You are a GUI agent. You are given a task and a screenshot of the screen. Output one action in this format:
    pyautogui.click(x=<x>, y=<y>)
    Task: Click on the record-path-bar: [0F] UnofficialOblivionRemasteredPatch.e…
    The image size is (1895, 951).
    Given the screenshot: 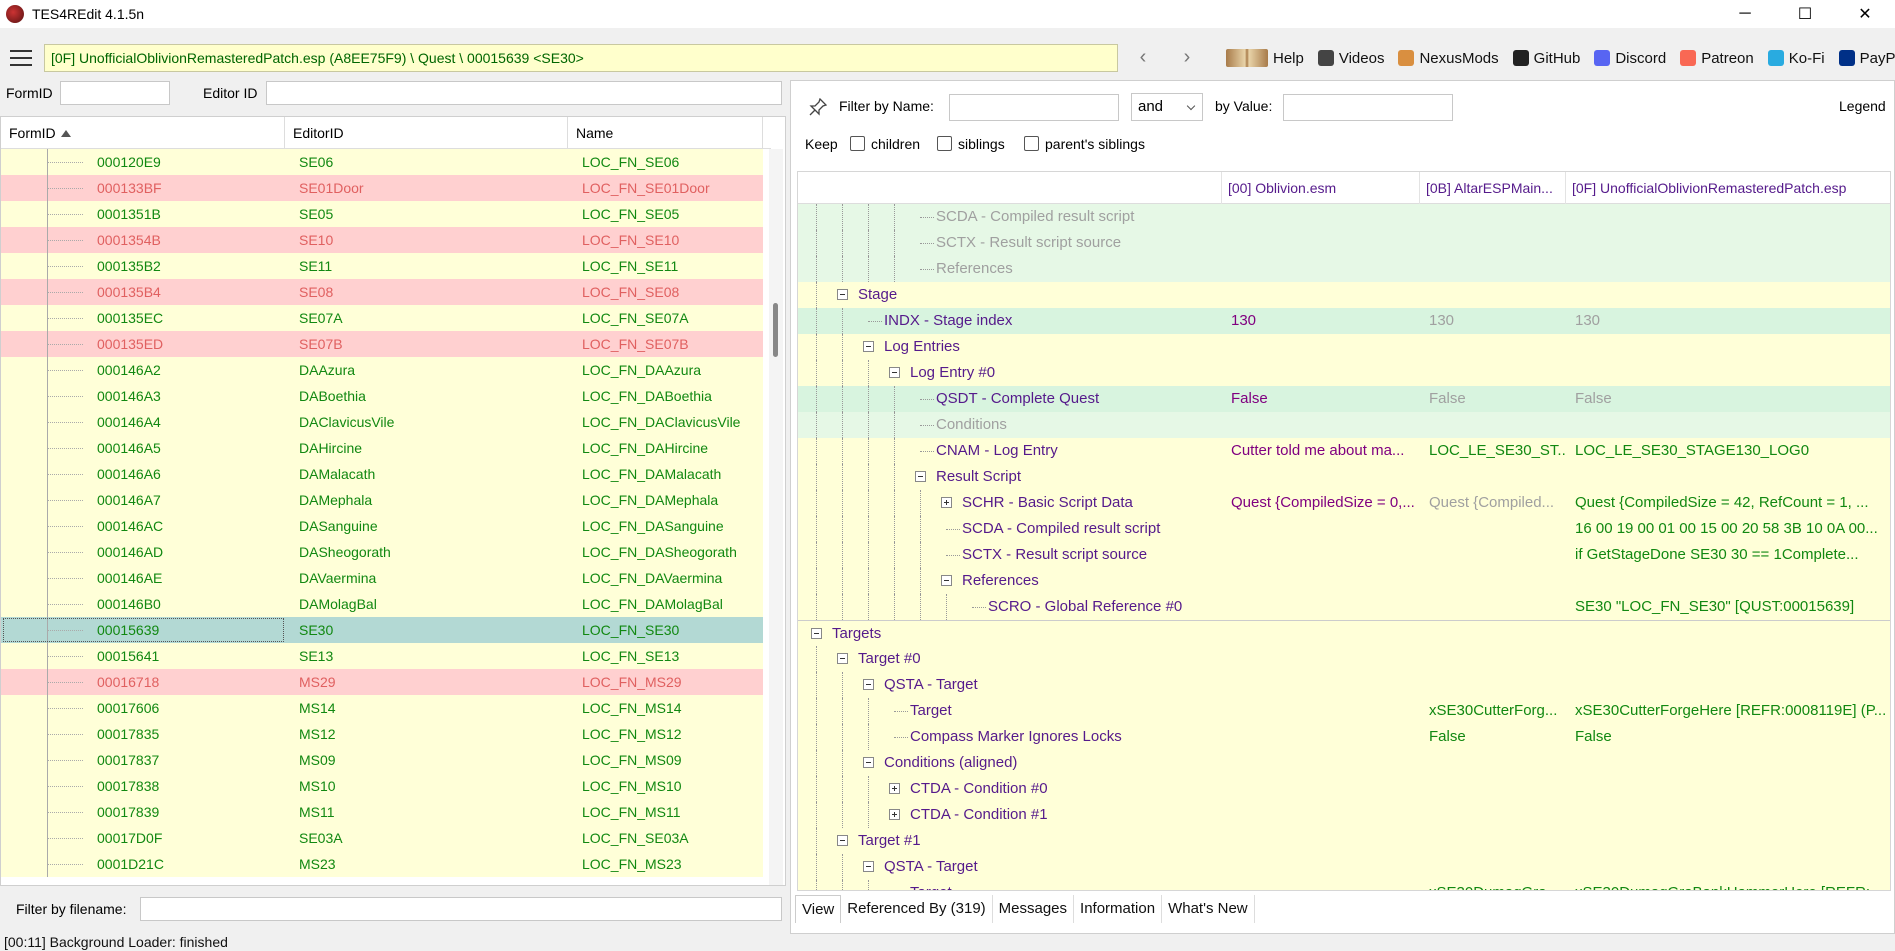 What is the action you would take?
    pyautogui.click(x=581, y=58)
    